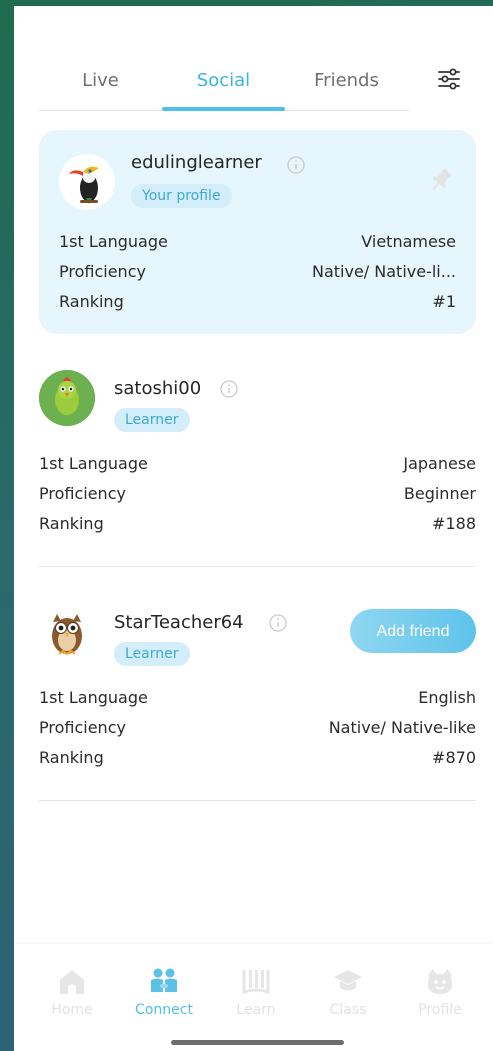 The height and width of the screenshot is (1051, 493). What do you see at coordinates (223, 109) in the screenshot?
I see `active-tab-indicator` at bounding box center [223, 109].